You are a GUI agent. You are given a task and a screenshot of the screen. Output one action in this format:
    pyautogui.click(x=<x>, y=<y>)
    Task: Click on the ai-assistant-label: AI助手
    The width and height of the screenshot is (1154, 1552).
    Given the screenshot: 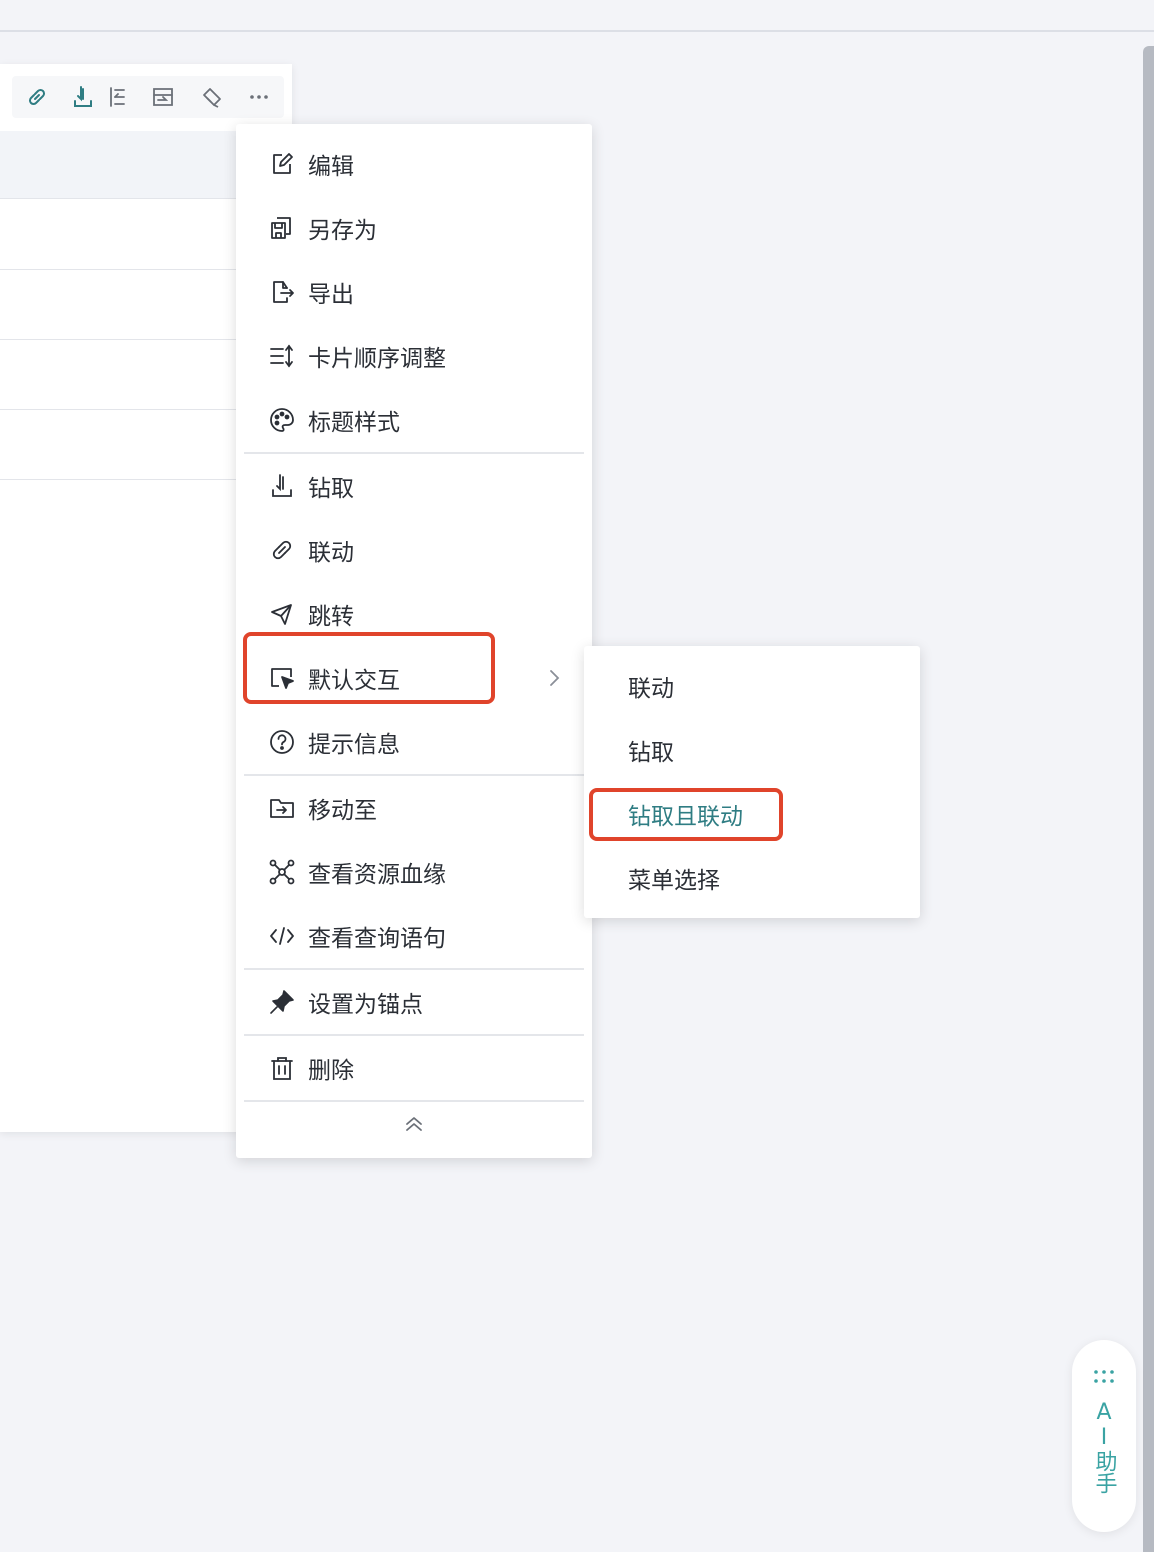 What is the action you would take?
    pyautogui.click(x=1104, y=1447)
    